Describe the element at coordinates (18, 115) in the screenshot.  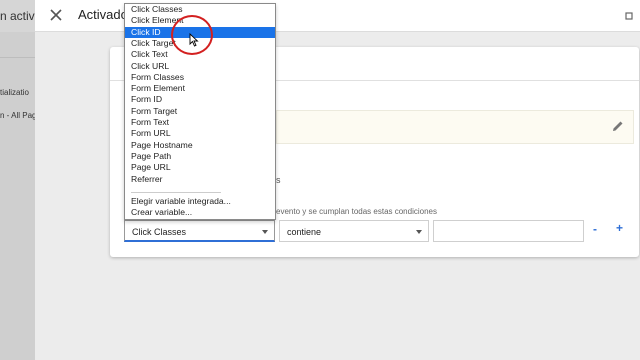
I see `background-text-fragment: n - All Pag` at that location.